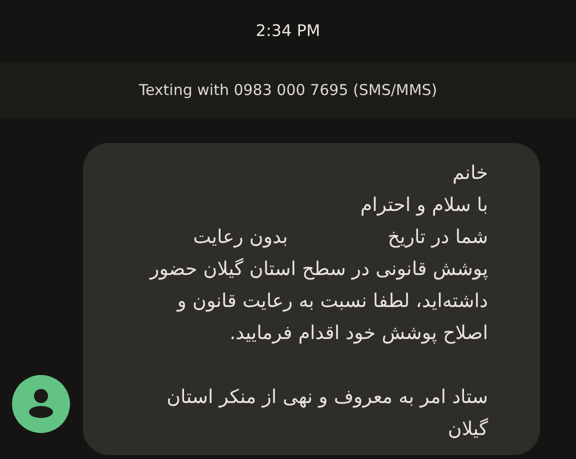  Describe the element at coordinates (288, 31) in the screenshot. I see `status-time: 2:34 PM` at that location.